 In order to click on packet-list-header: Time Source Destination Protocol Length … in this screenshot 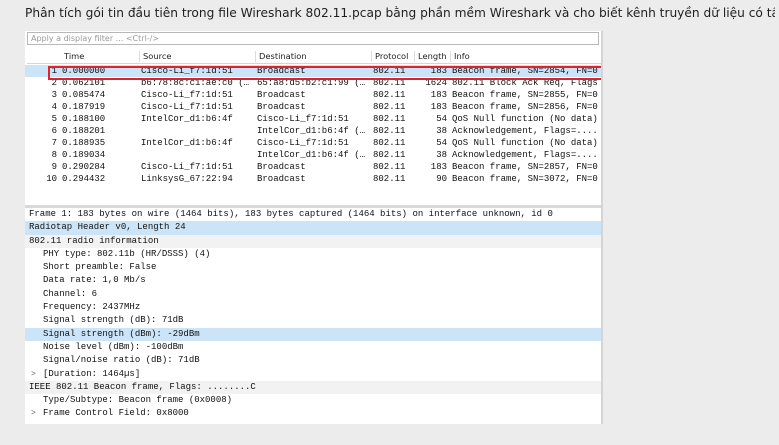, I will do `click(314, 57)`.